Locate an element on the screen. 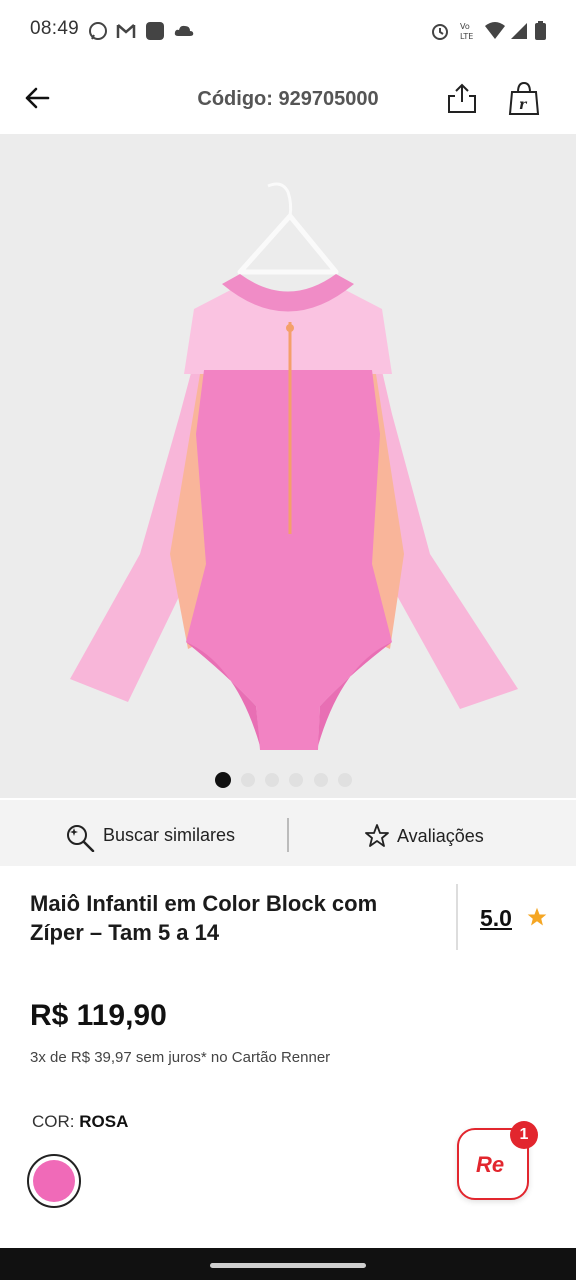  color-prefix: COR: is located at coordinates (56, 1121).